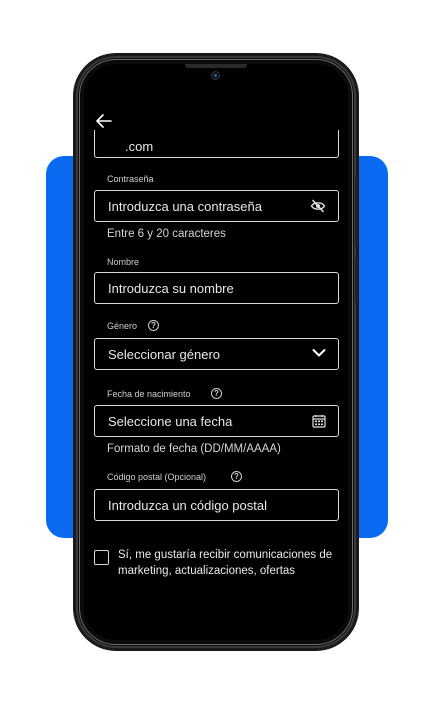 The image size is (434, 704). I want to click on gender-select: Seleccionar género, so click(216, 354).